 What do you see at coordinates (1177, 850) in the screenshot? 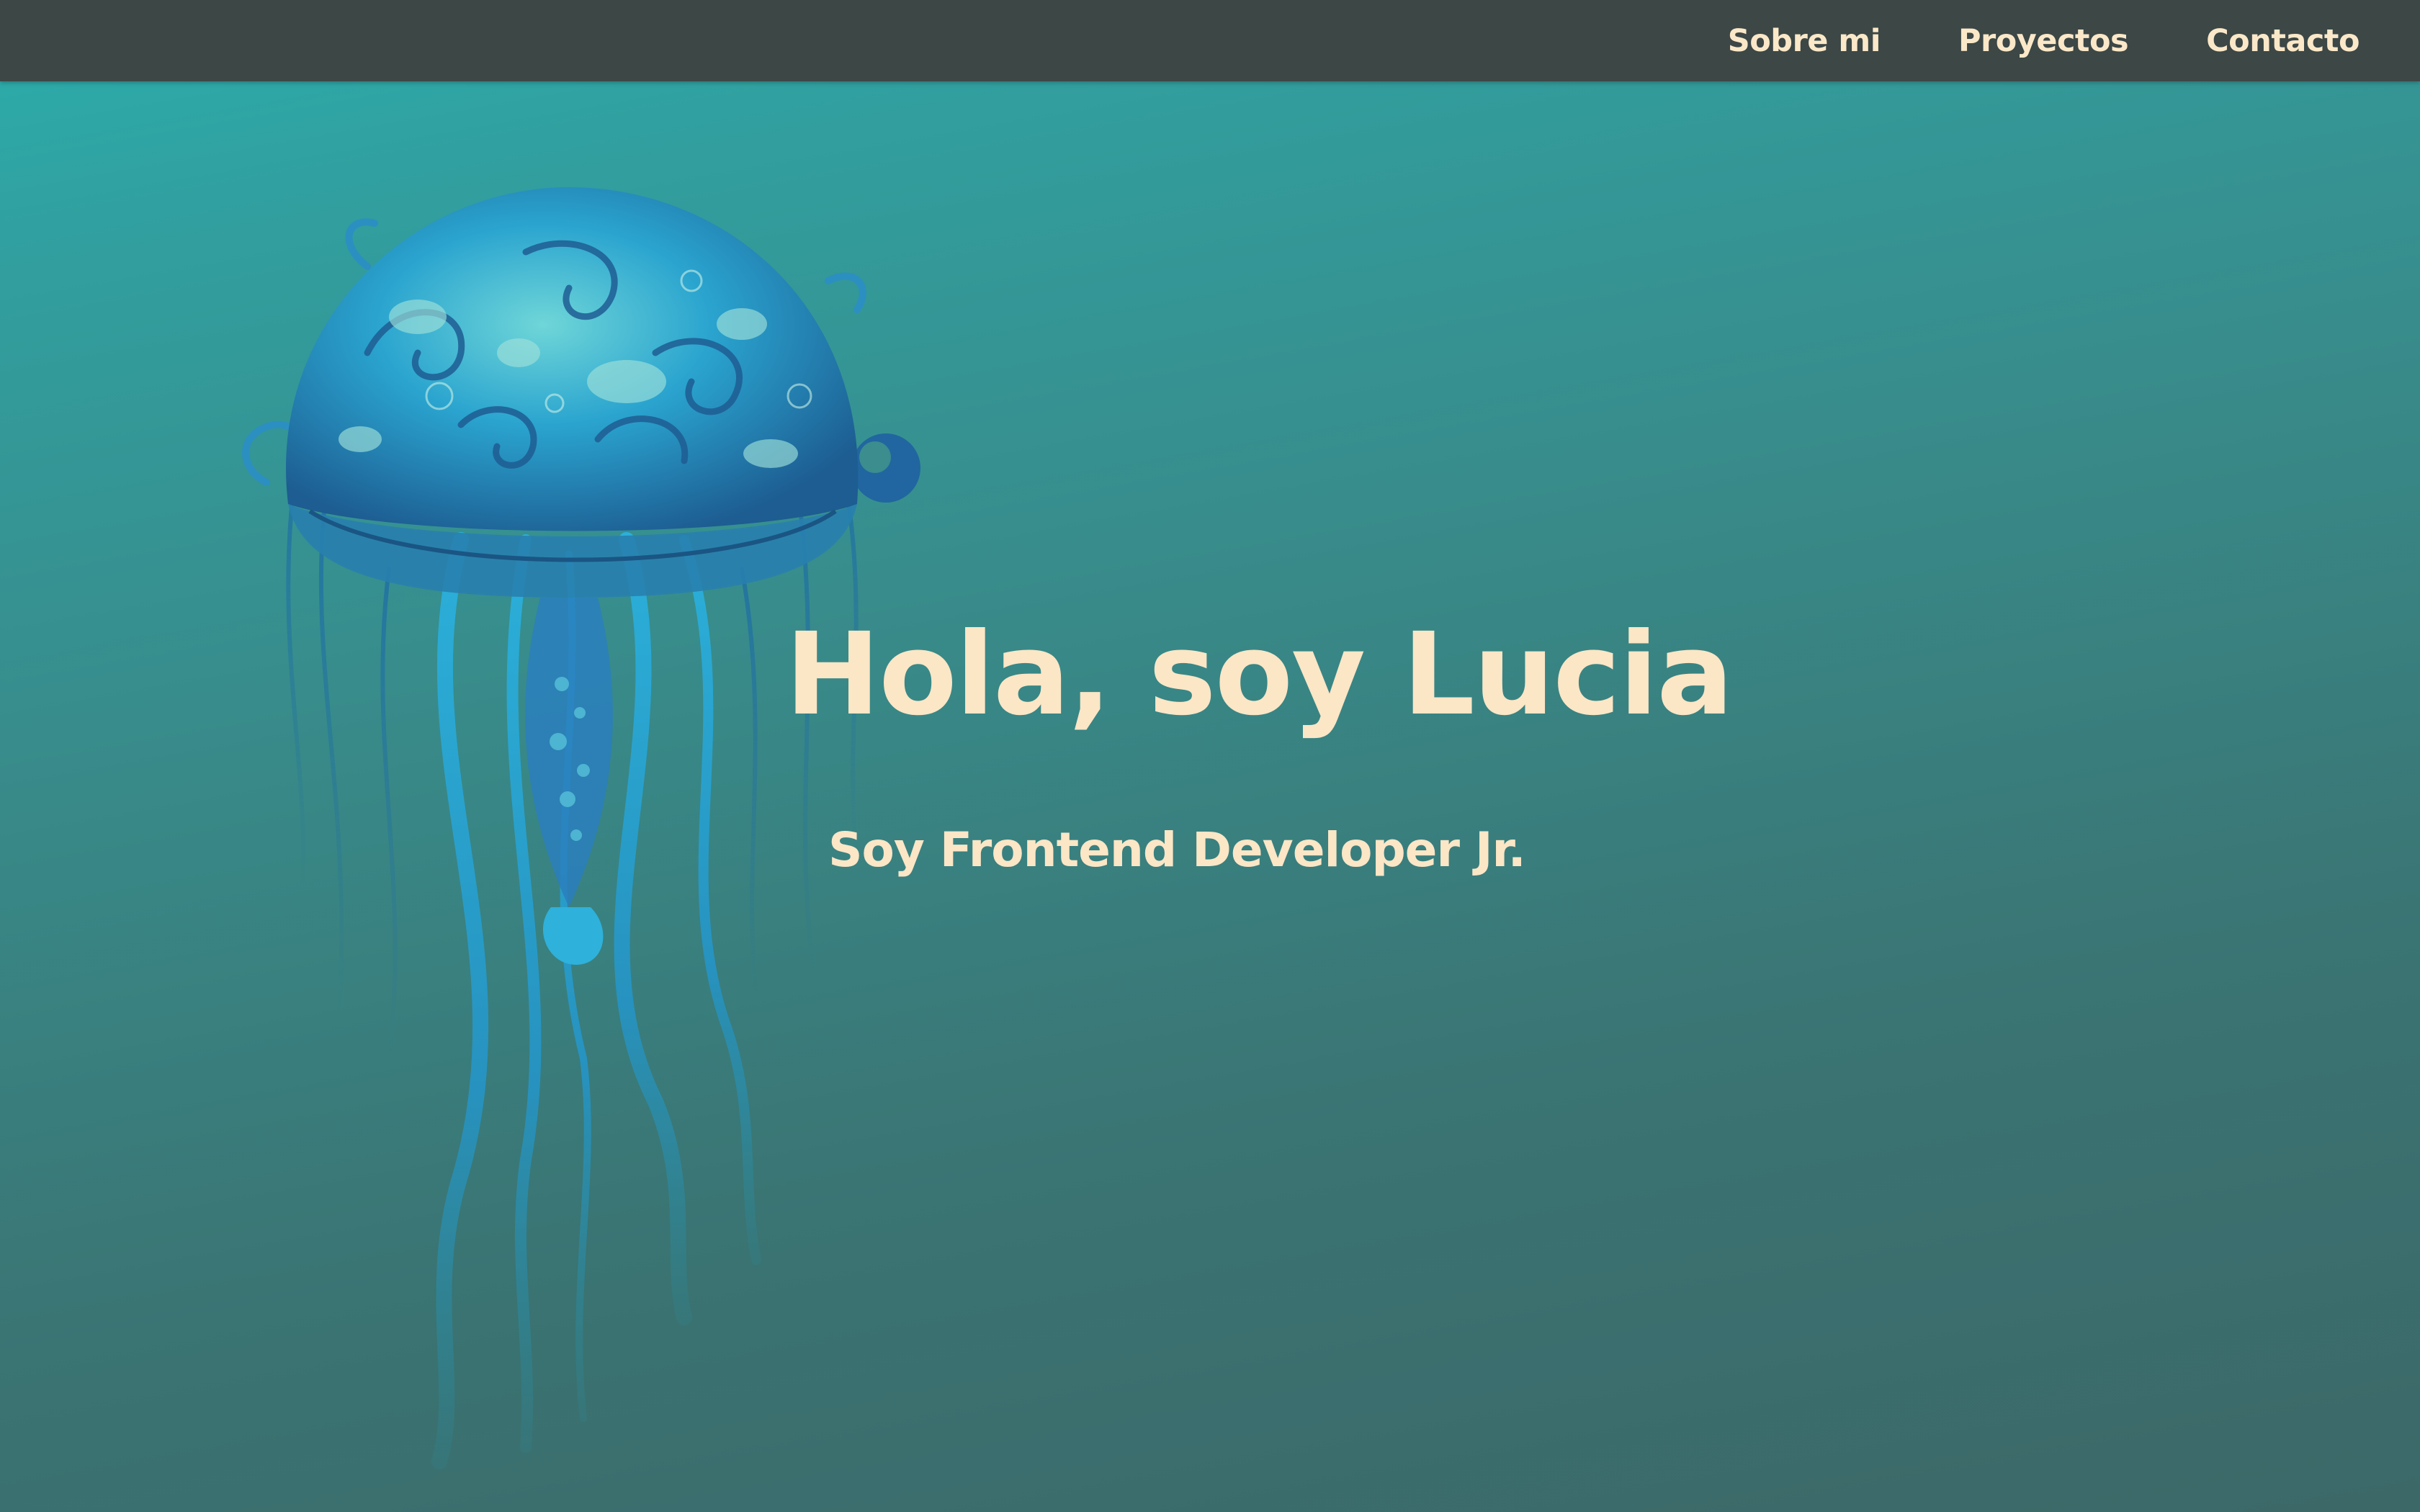
I see `hero-subtitle: Soy Frontend Developer Jr.` at bounding box center [1177, 850].